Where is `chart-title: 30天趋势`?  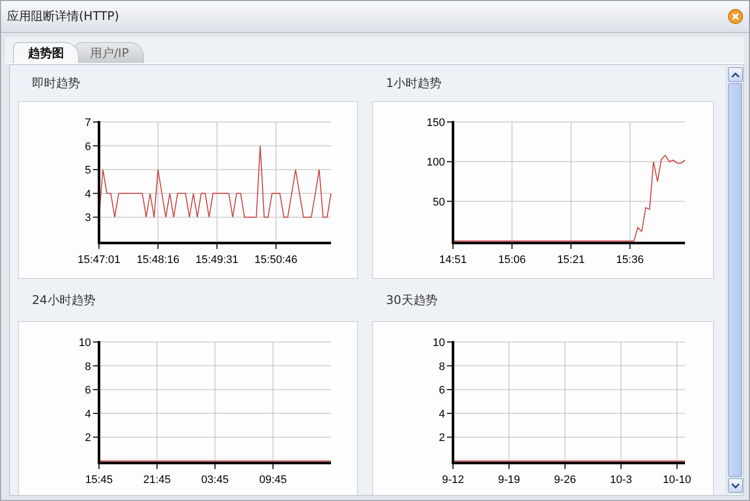
chart-title: 30天趋势 is located at coordinates (412, 300).